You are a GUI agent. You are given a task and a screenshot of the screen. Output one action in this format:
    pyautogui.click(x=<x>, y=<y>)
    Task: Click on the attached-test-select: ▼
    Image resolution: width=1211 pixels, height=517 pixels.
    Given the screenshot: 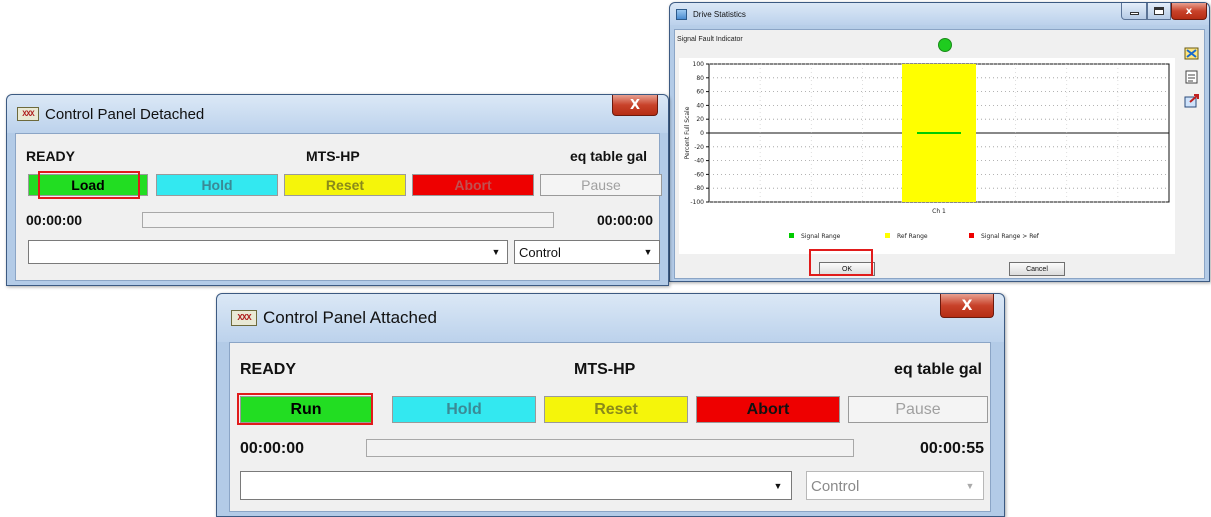 What is the action you would take?
    pyautogui.click(x=516, y=485)
    